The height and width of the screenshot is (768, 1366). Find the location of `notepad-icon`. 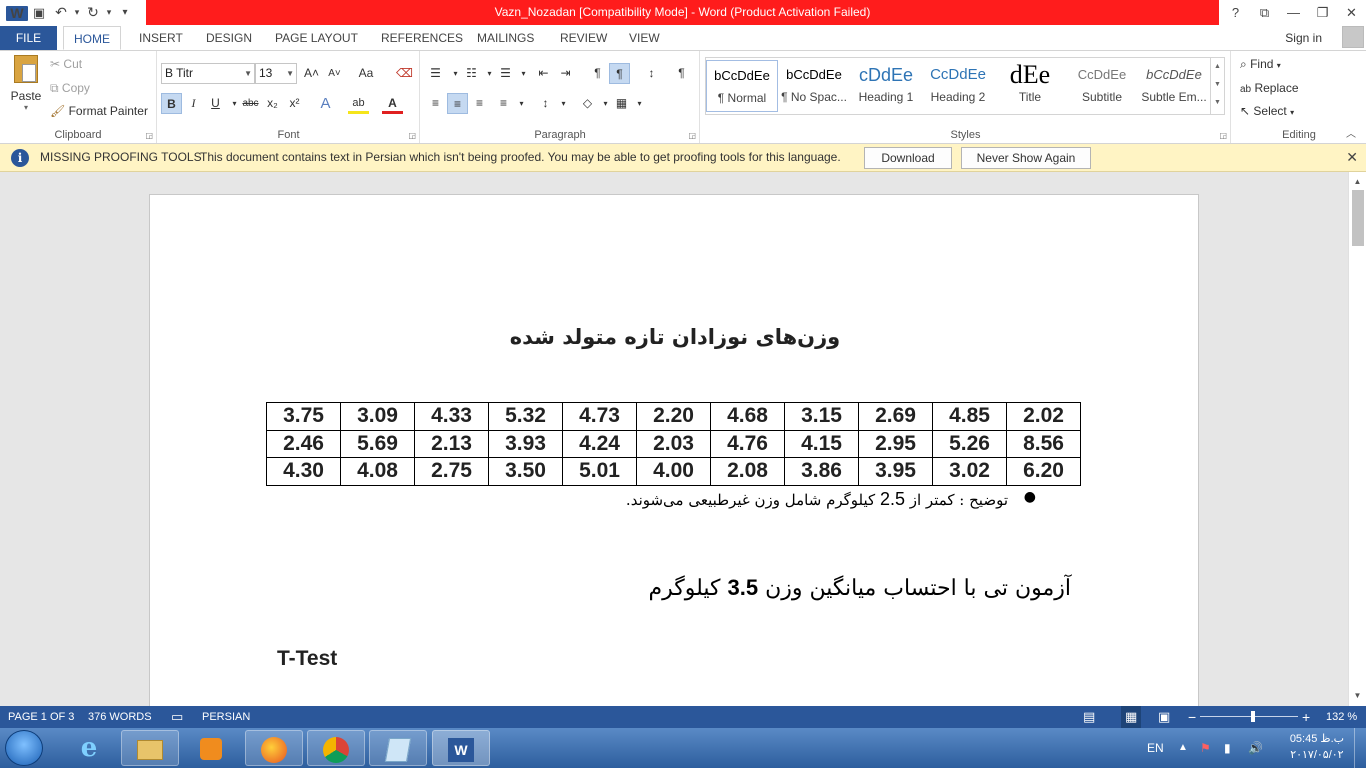

notepad-icon is located at coordinates (398, 748).